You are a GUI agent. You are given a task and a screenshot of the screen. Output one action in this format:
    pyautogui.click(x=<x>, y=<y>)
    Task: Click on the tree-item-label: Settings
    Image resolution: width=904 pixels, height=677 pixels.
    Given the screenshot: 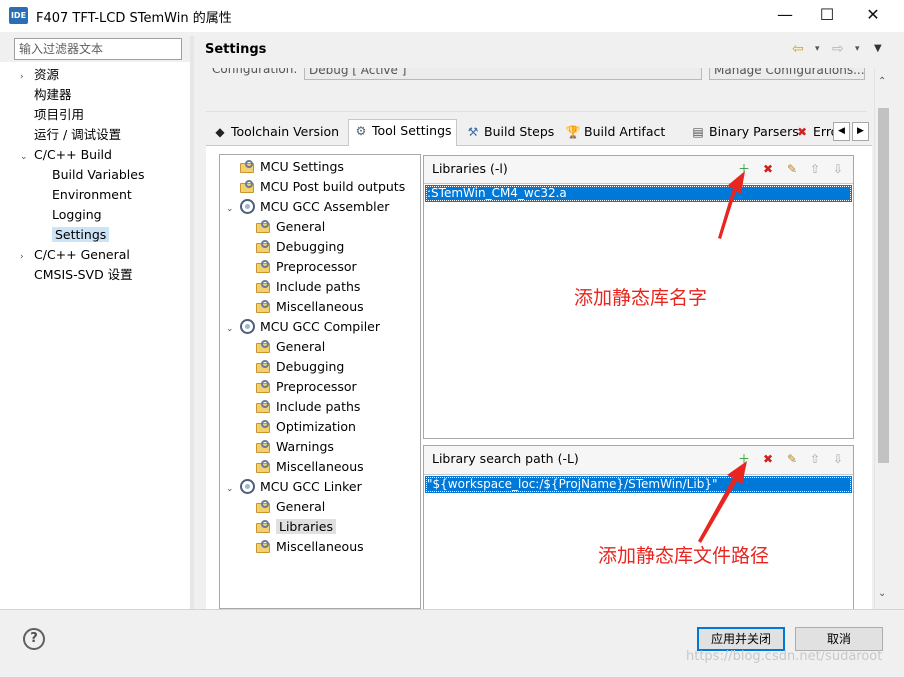 What is the action you would take?
    pyautogui.click(x=81, y=234)
    